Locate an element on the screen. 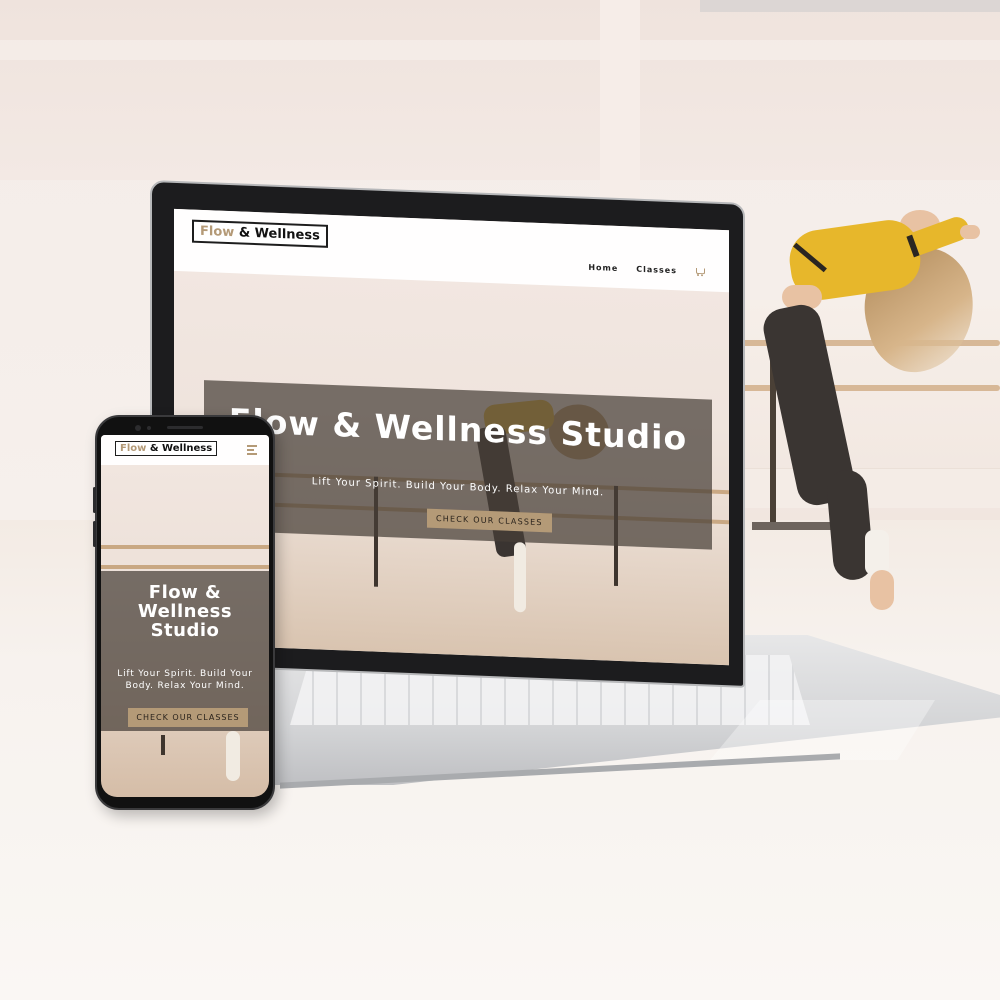 Image resolution: width=1000 pixels, height=1000 pixels. phone-speaker is located at coordinates (185, 427).